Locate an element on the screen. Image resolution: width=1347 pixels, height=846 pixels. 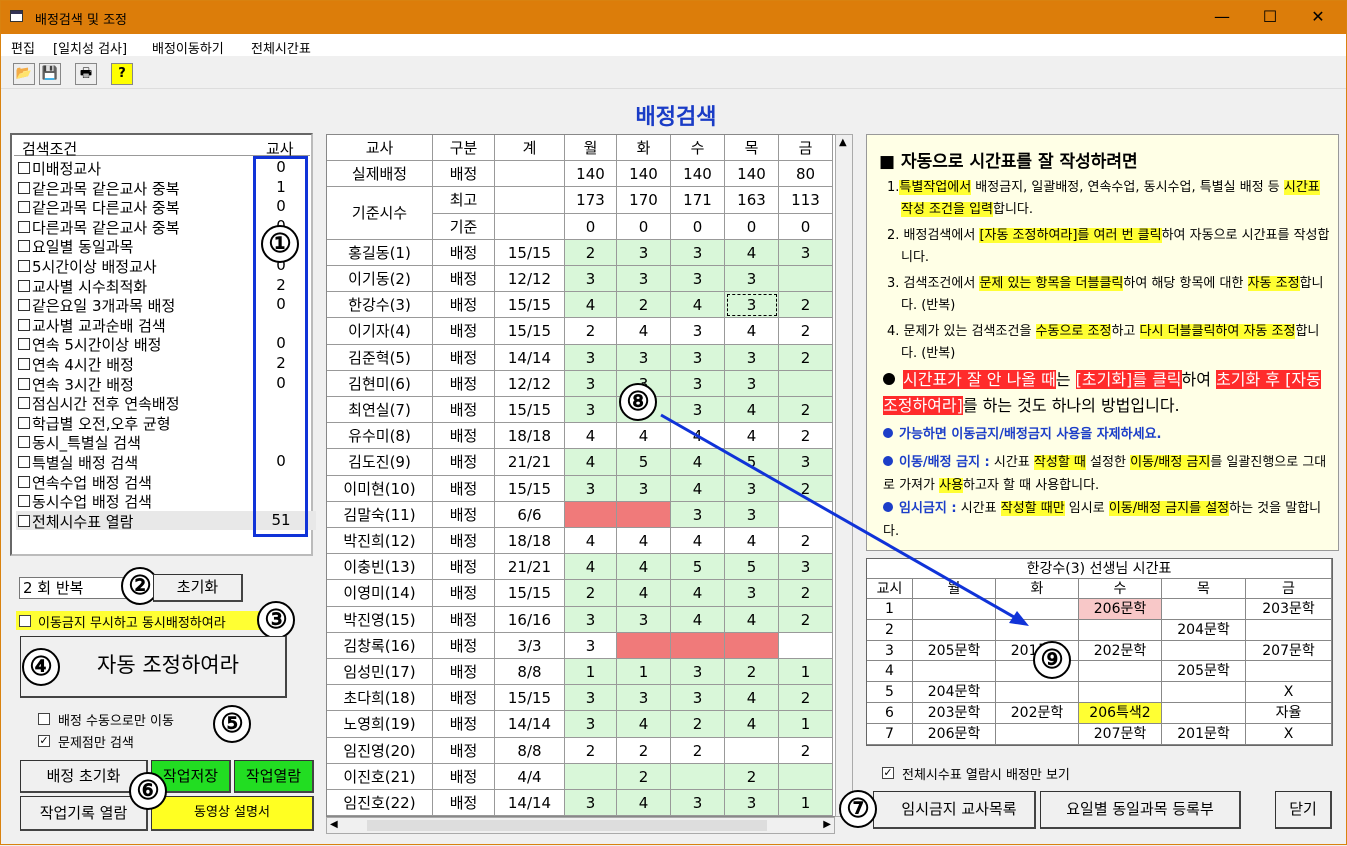
close-button: 닫기 is located at coordinates (1303, 810).